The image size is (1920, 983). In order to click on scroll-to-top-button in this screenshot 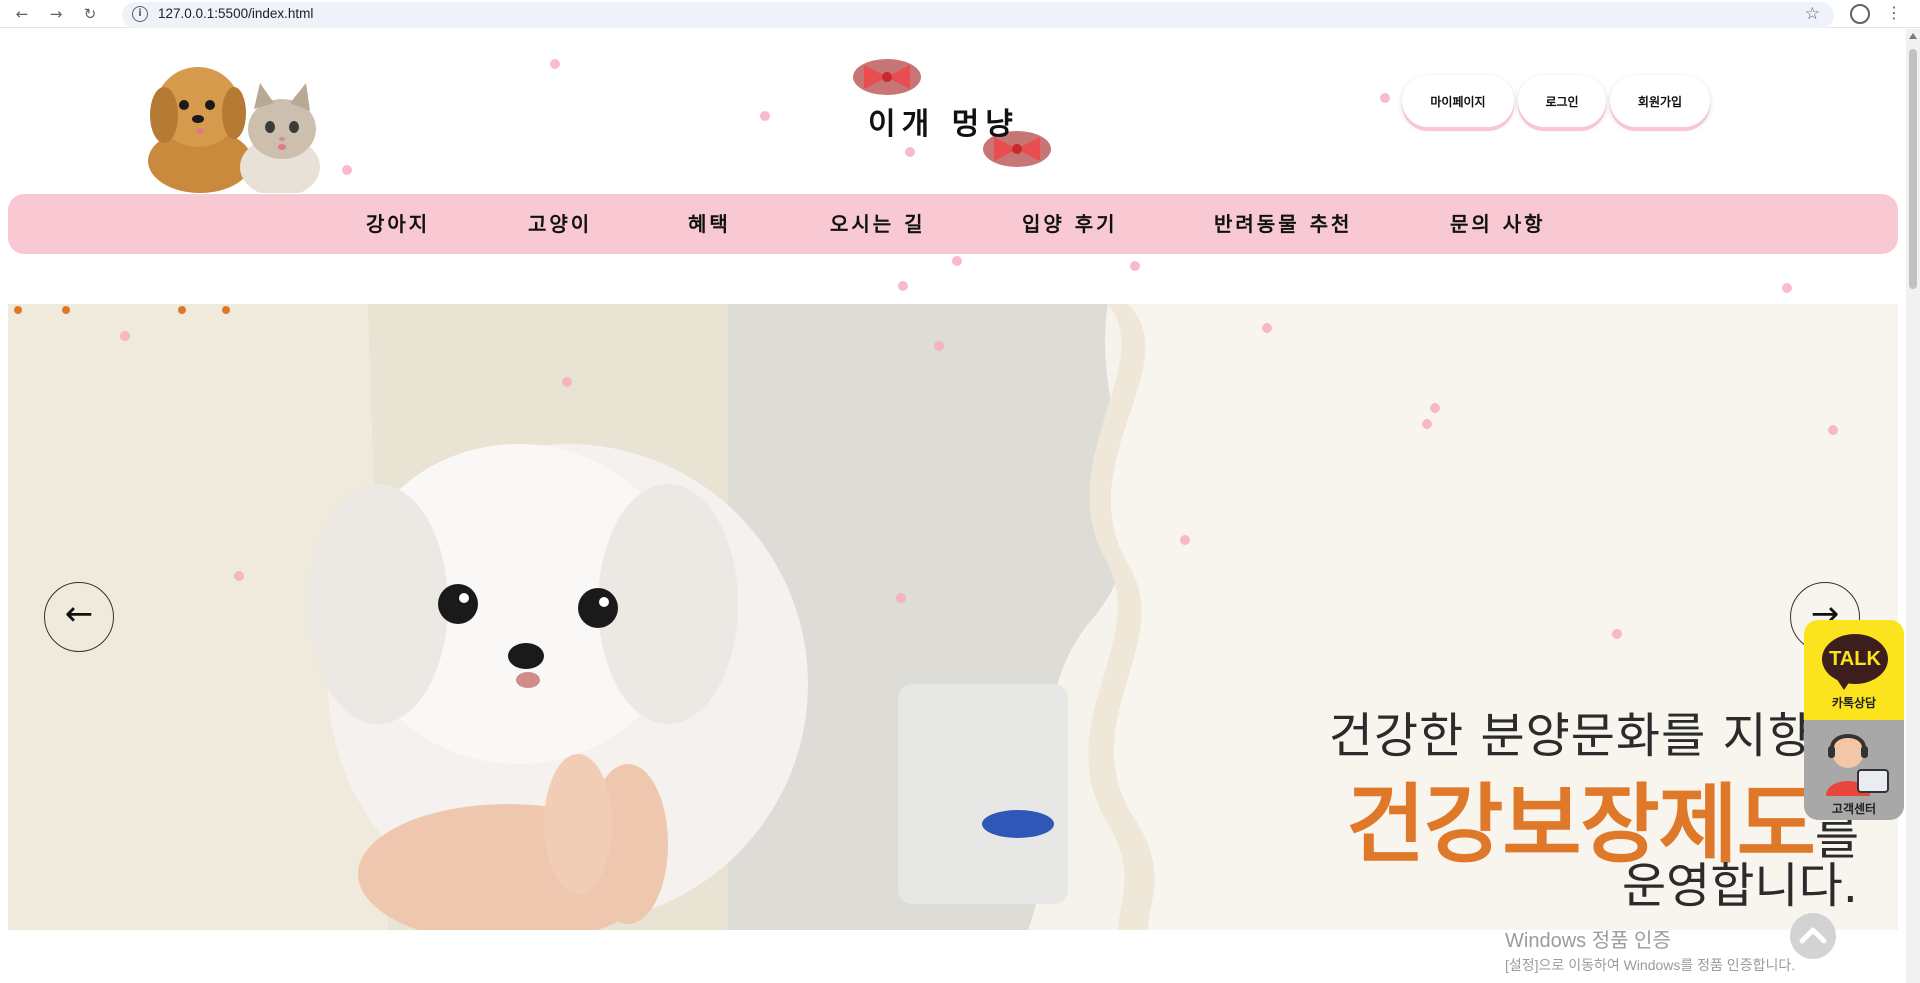, I will do `click(1813, 936)`.